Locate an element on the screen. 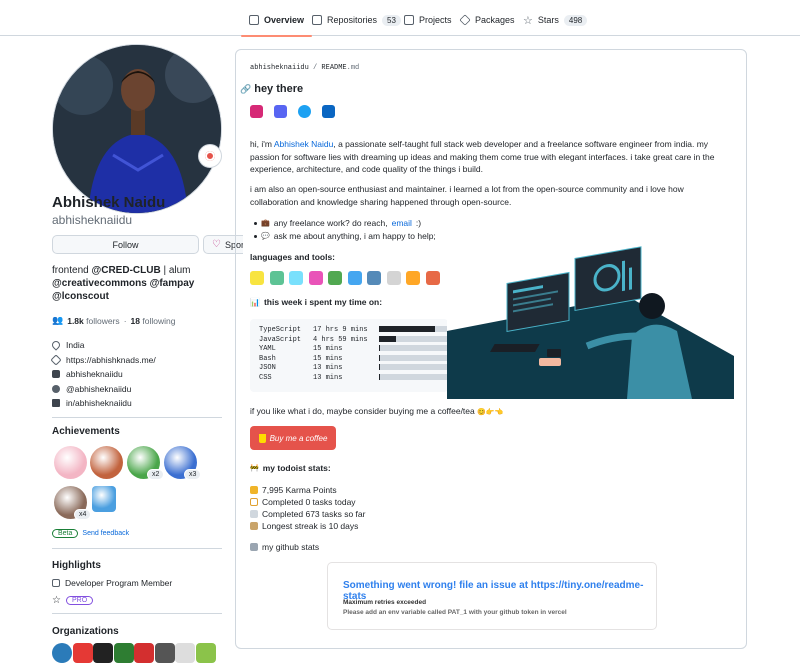 The image size is (800, 665). javascript-icon is located at coordinates (257, 278).